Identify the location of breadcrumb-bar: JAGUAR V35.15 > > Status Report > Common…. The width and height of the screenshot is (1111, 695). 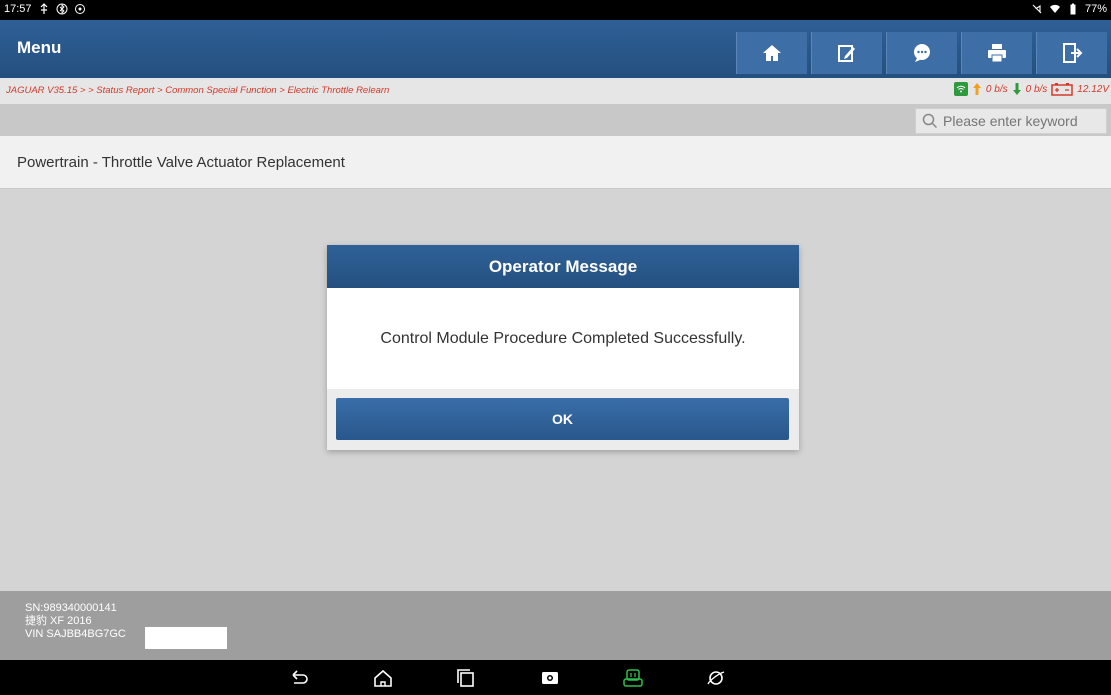
(555, 91).